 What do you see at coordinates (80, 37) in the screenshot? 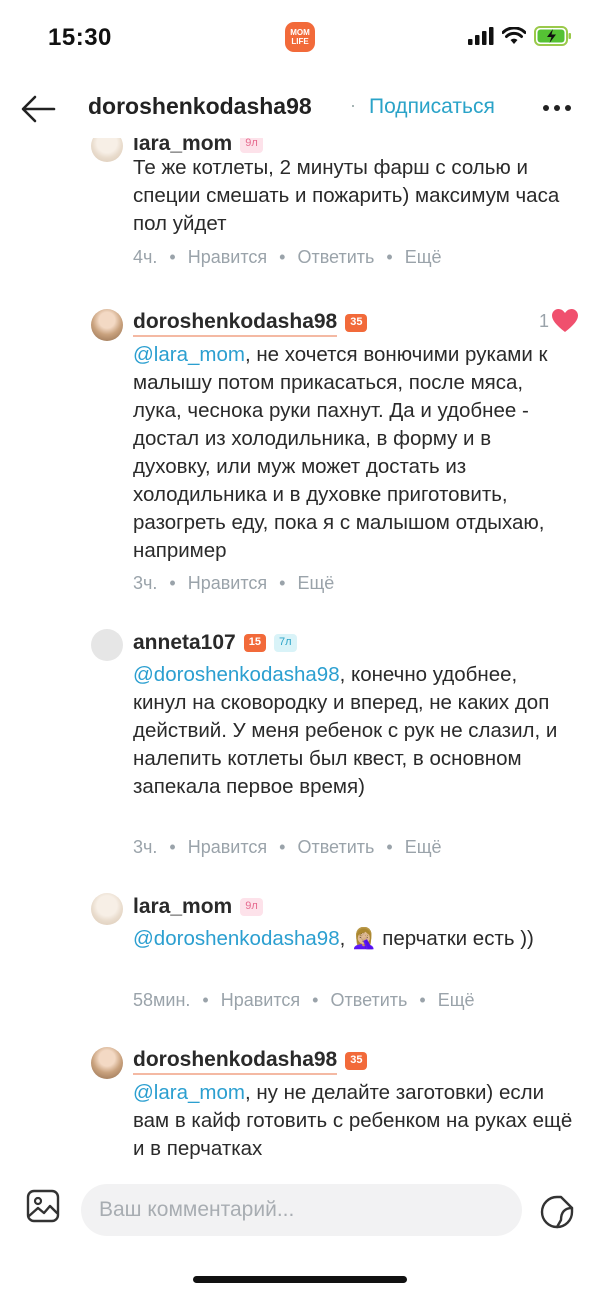
I see `status-time: 15:30` at bounding box center [80, 37].